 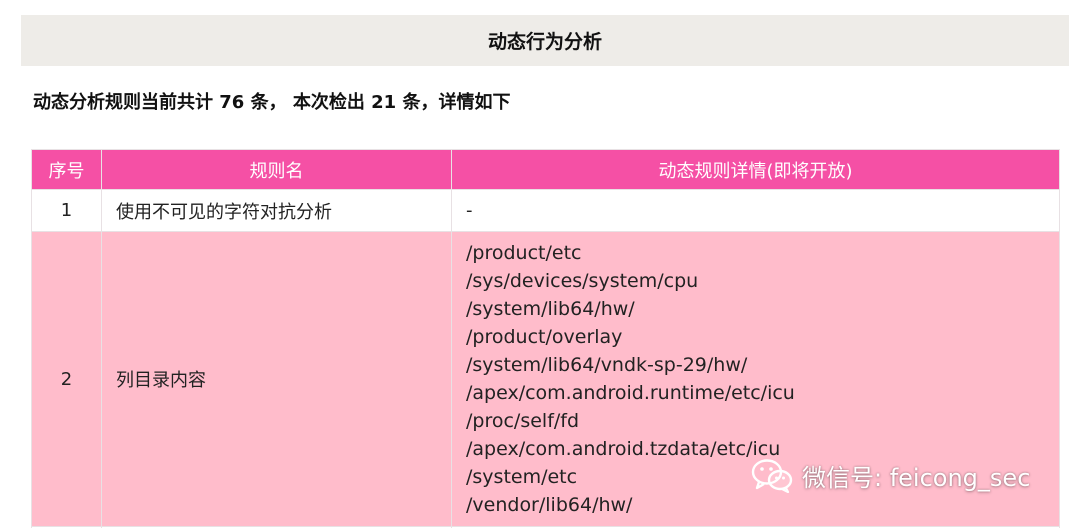 What do you see at coordinates (66, 210) in the screenshot?
I see `row-index: 1` at bounding box center [66, 210].